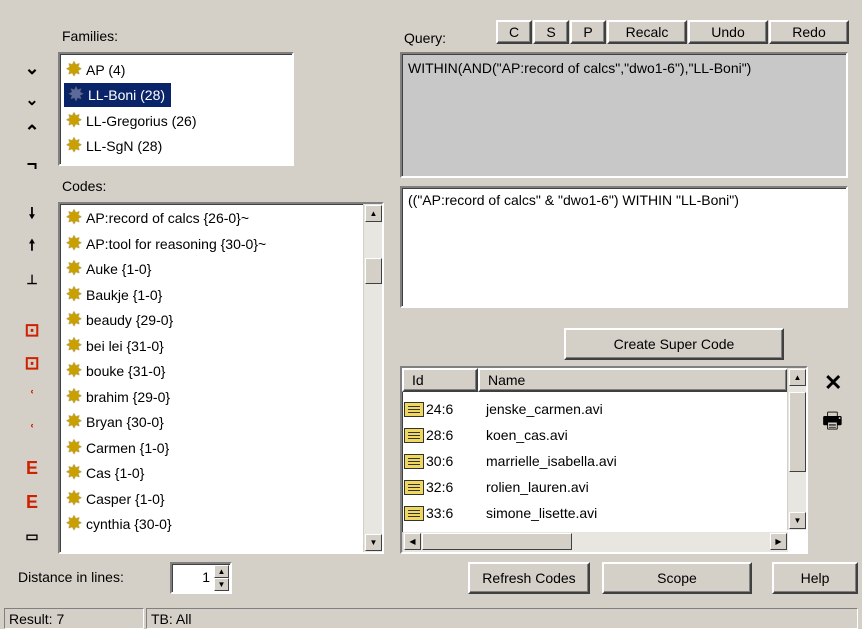 Image resolution: width=862 pixels, height=629 pixels. Describe the element at coordinates (425, 38) in the screenshot. I see `query-label: Query:` at that location.